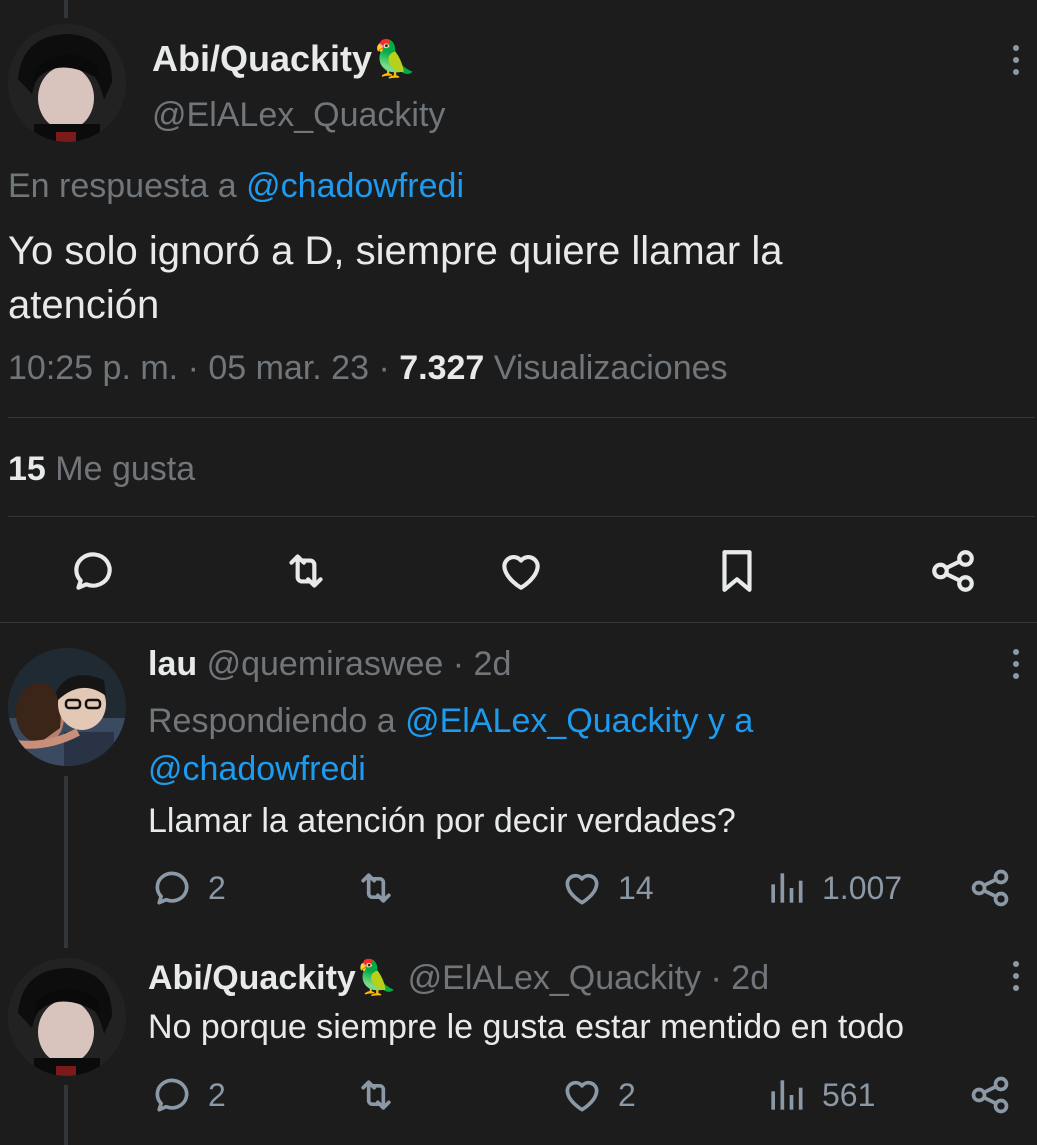  I want to click on thread-line-reply, so click(66, 862).